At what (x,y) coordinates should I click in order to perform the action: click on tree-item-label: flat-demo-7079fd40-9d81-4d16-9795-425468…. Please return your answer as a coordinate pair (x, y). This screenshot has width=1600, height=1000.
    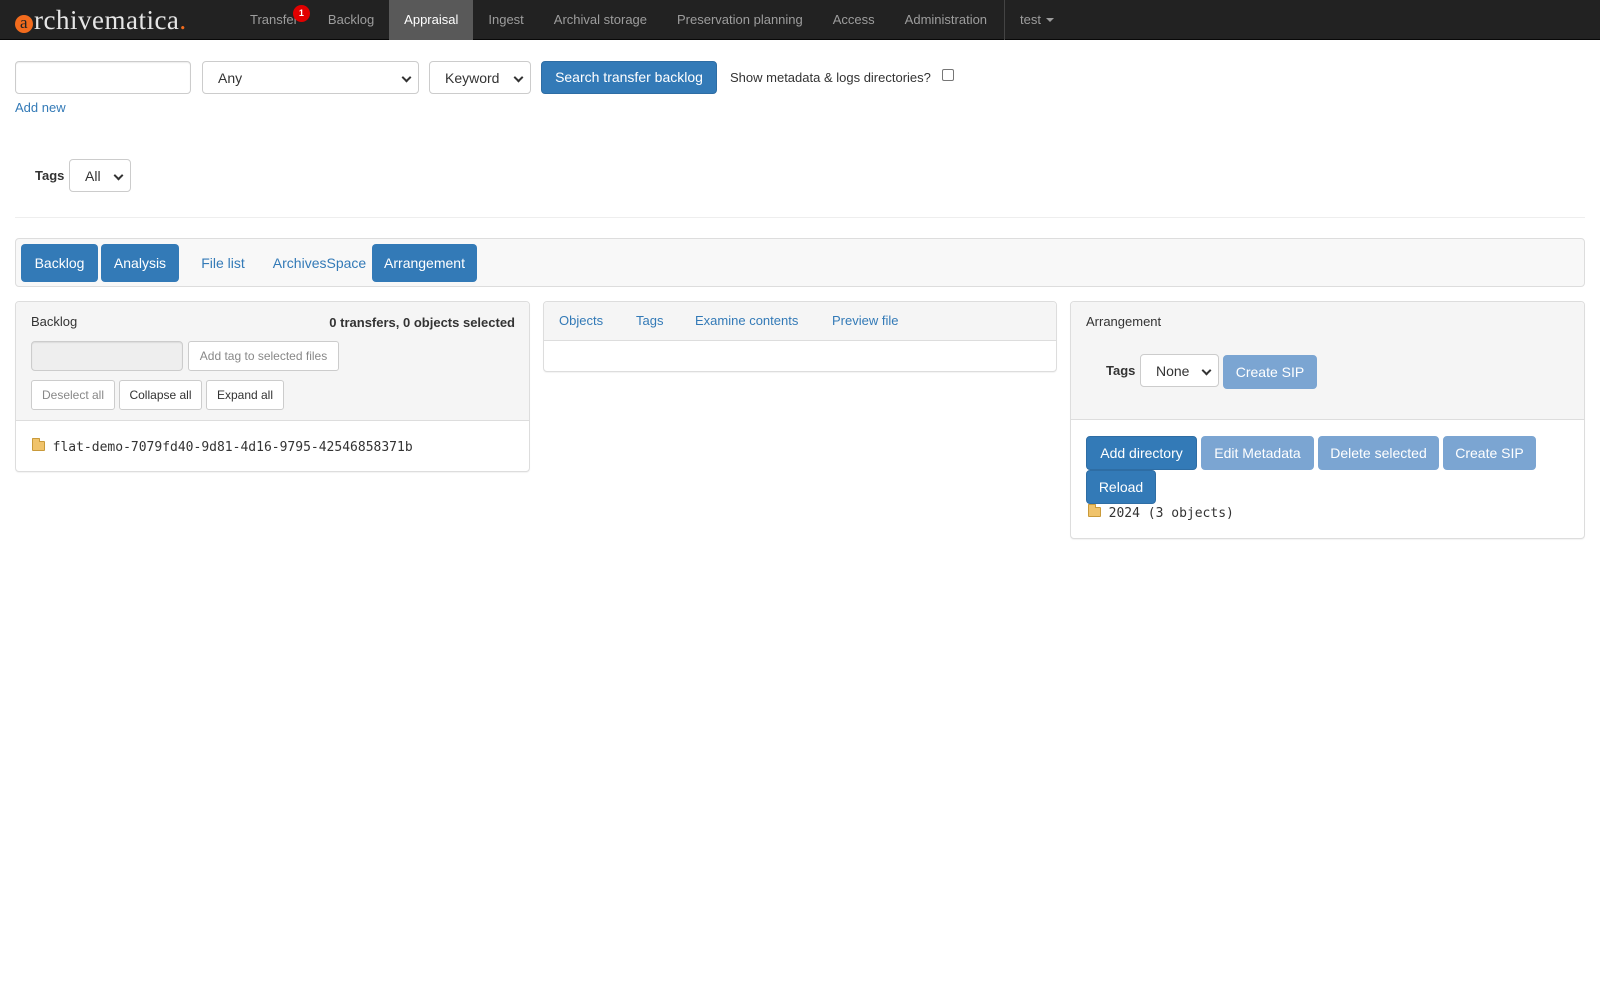
    Looking at the image, I should click on (232, 447).